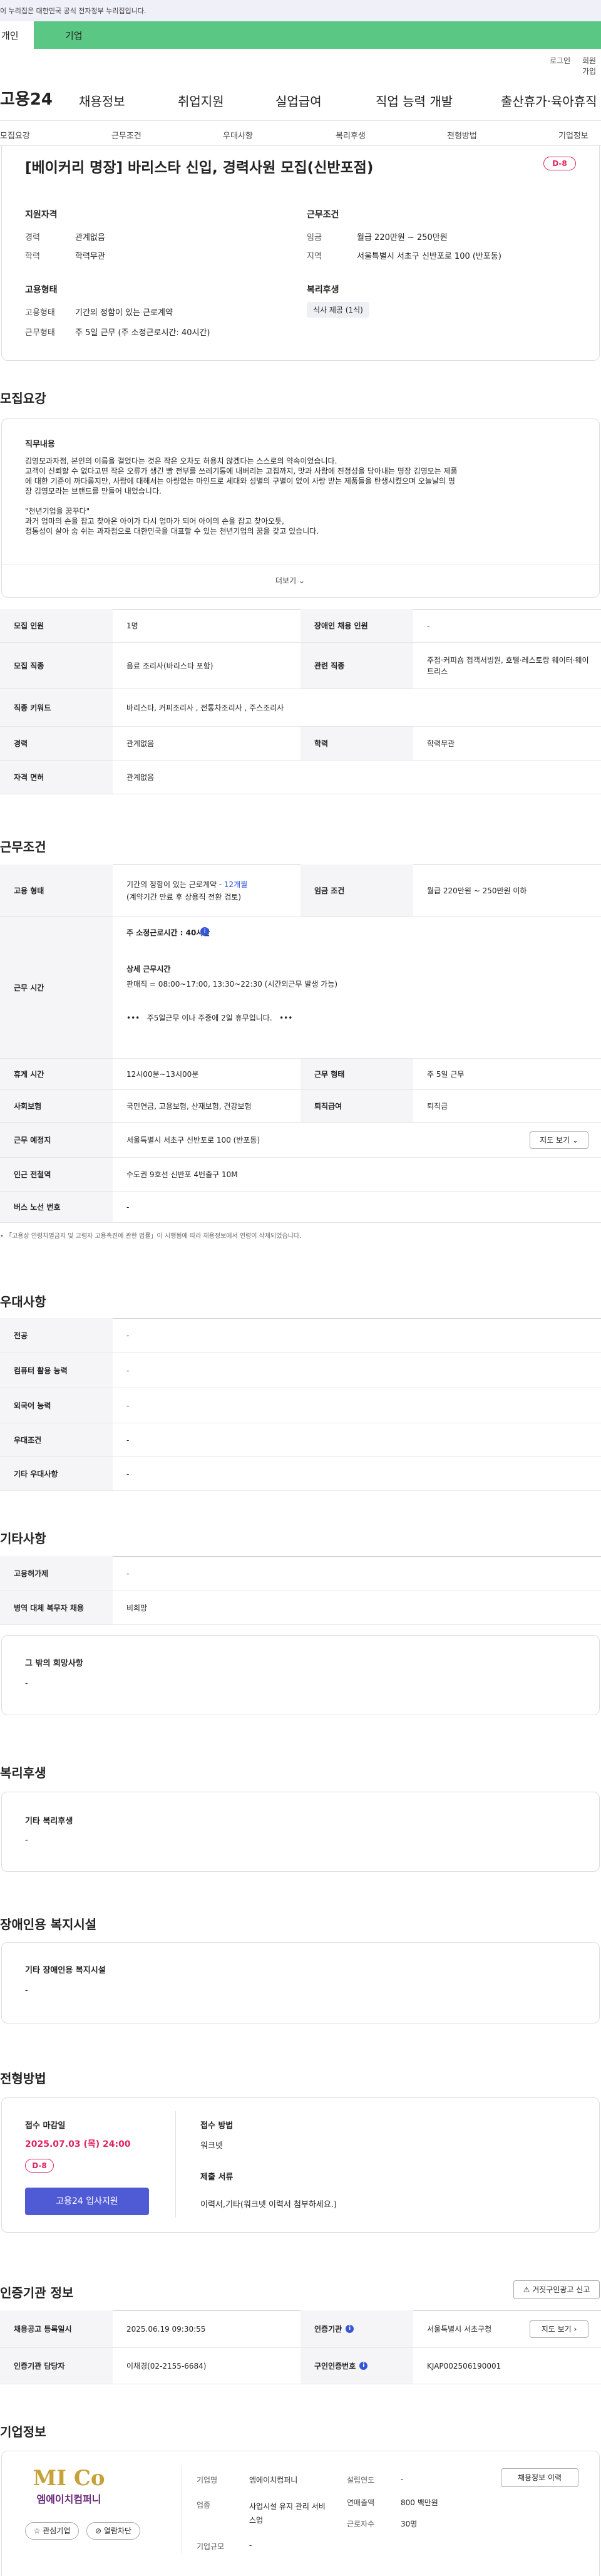  I want to click on table-row: 사회보험 국민연금, 고용보험, 산재보험, 건강보험 퇴직급여 퇴직금, so click(300, 1106).